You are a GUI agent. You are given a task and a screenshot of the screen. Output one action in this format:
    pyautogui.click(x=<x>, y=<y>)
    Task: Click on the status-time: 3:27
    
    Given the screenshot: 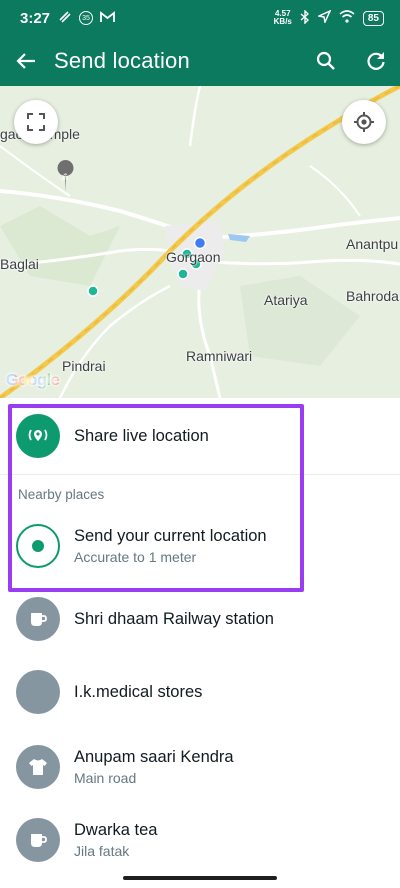 What is the action you would take?
    pyautogui.click(x=35, y=18)
    